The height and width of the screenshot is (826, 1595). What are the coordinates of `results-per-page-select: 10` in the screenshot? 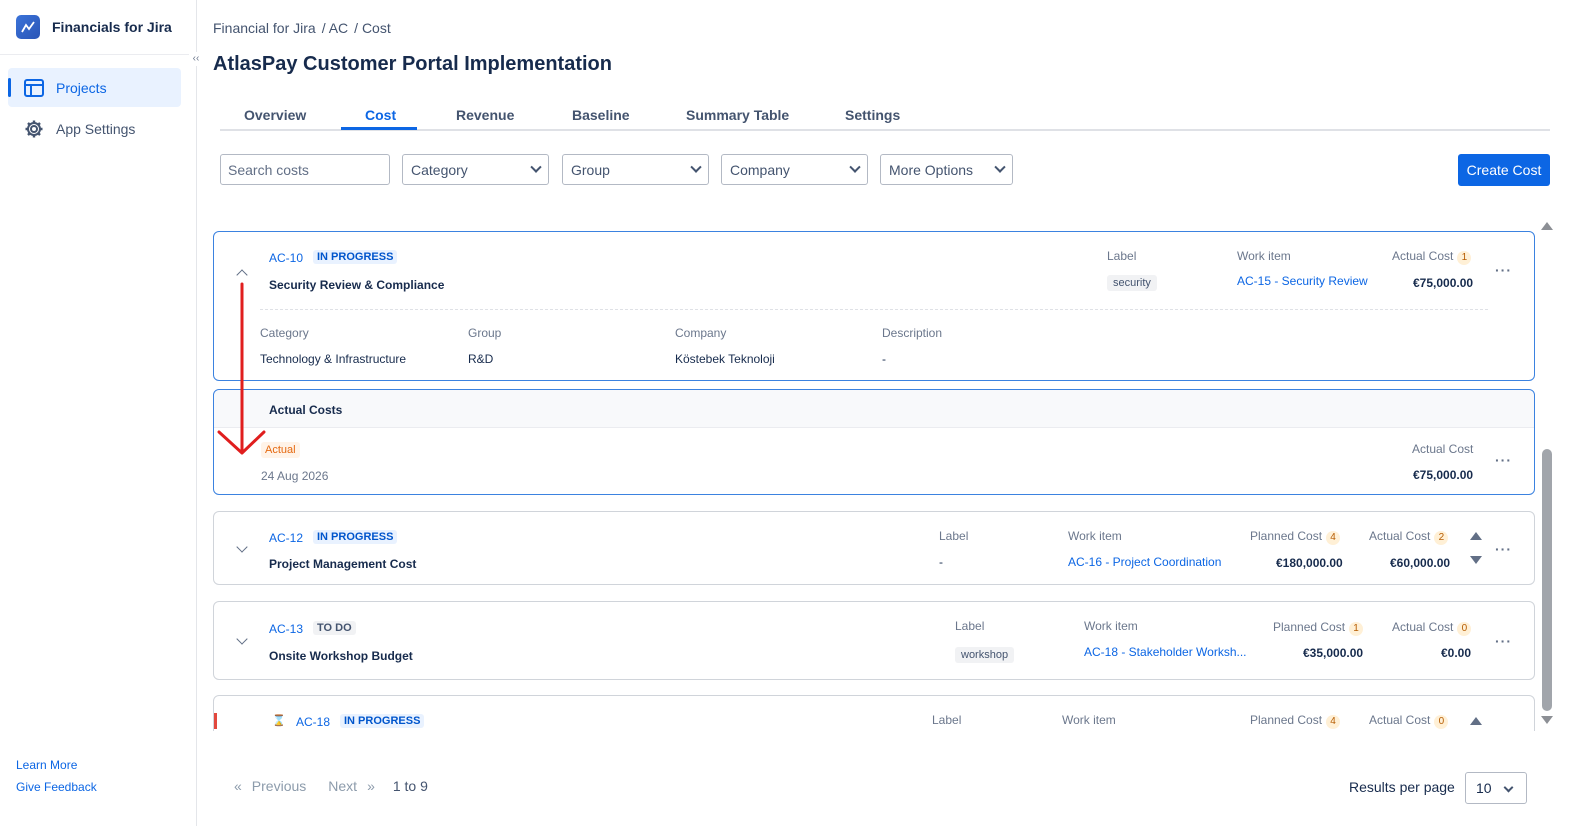 It's located at (1496, 788).